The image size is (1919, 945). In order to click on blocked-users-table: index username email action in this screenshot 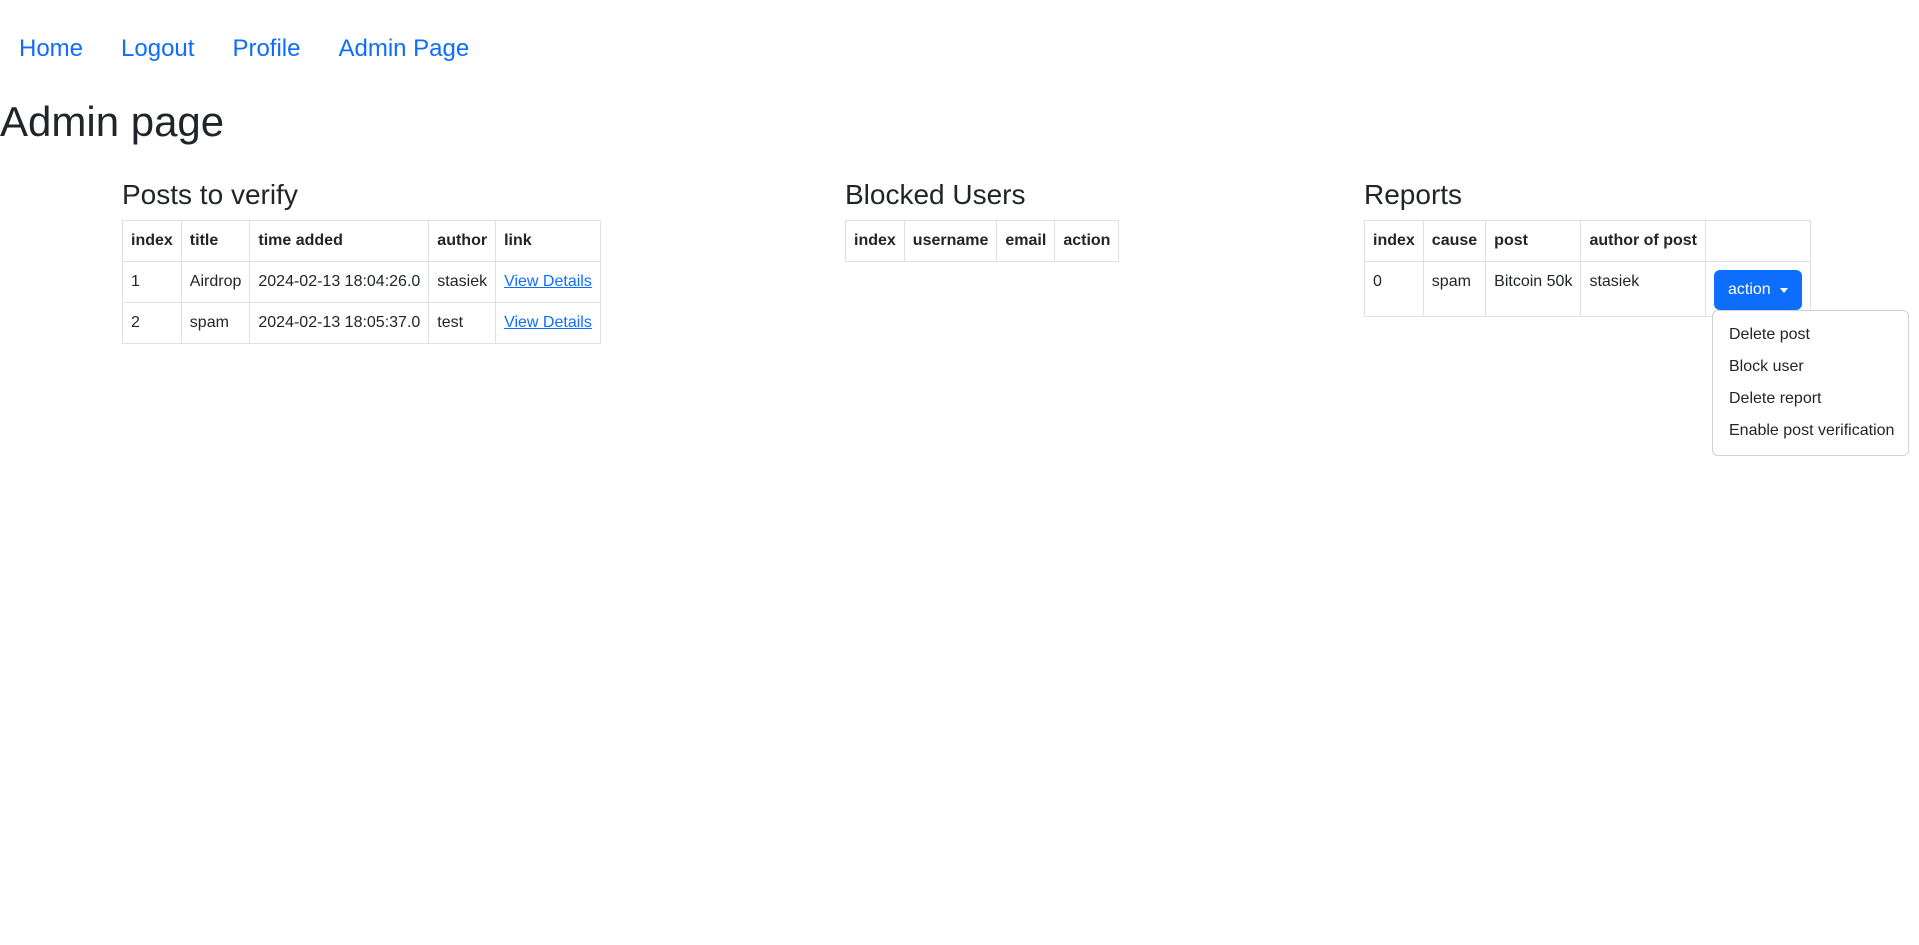, I will do `click(982, 241)`.